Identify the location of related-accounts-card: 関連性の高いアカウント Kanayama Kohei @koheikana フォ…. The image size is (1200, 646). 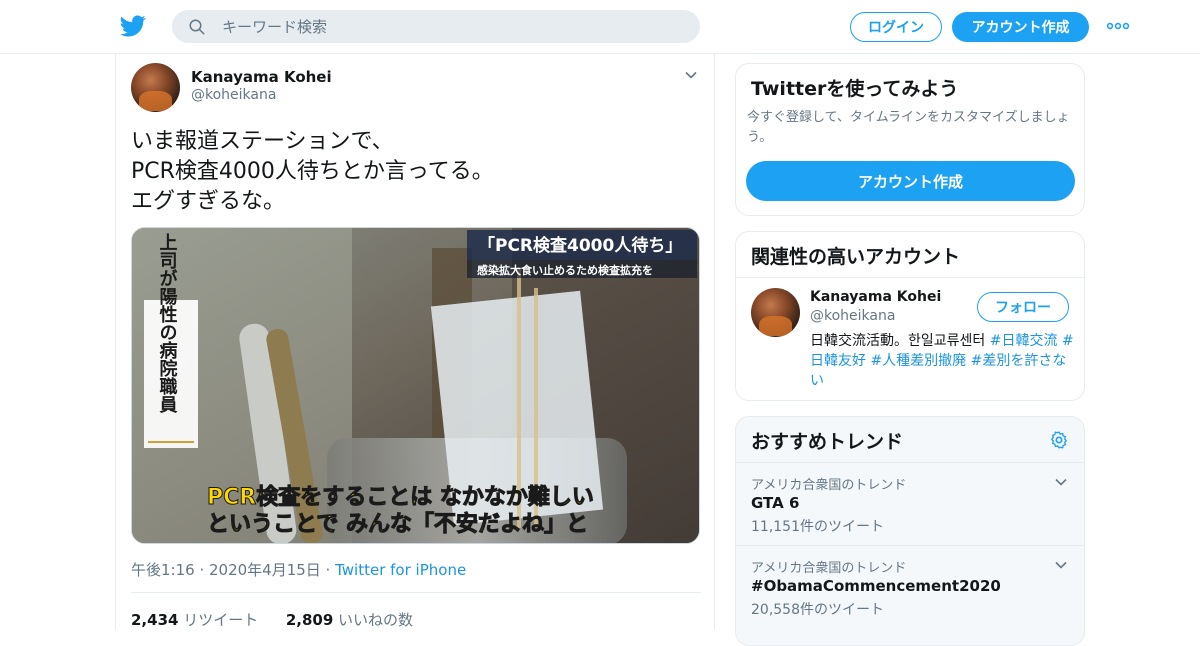
(910, 316).